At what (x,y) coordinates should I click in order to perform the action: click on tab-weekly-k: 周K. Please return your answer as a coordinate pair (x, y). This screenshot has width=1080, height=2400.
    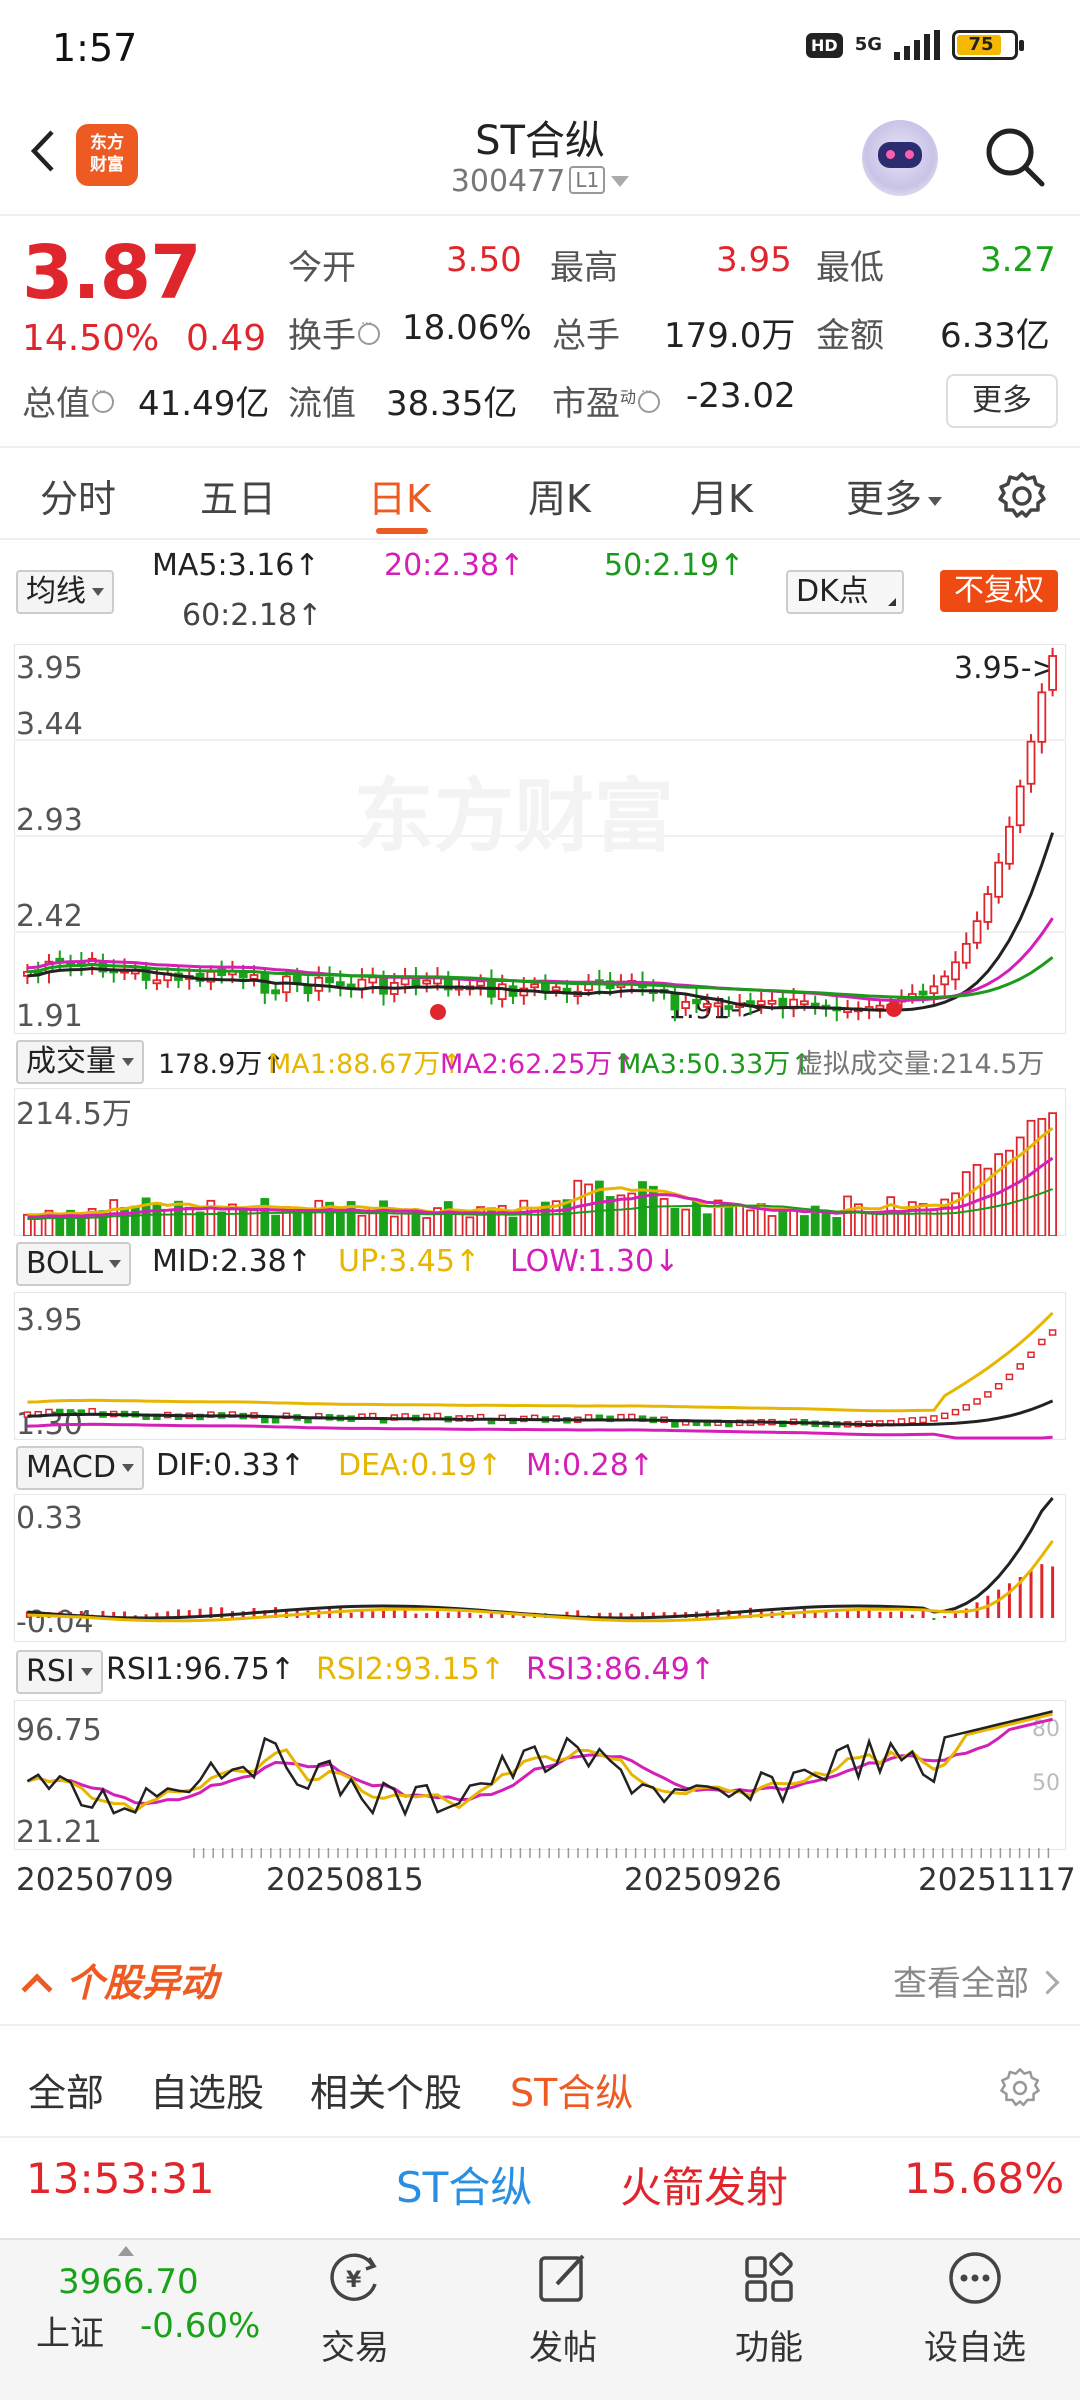
    Looking at the image, I should click on (559, 495).